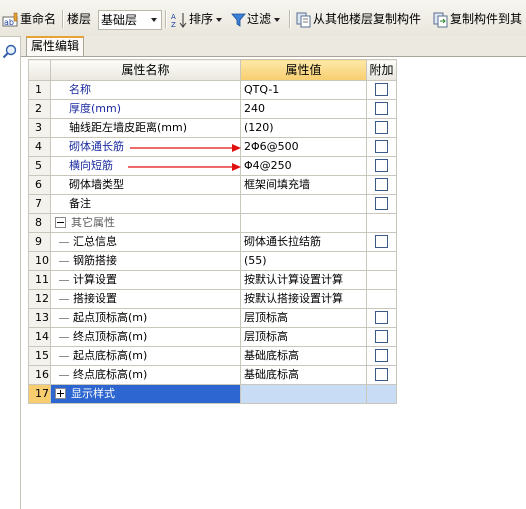 The width and height of the screenshot is (526, 509). I want to click on chevron-down-icon, so click(277, 19).